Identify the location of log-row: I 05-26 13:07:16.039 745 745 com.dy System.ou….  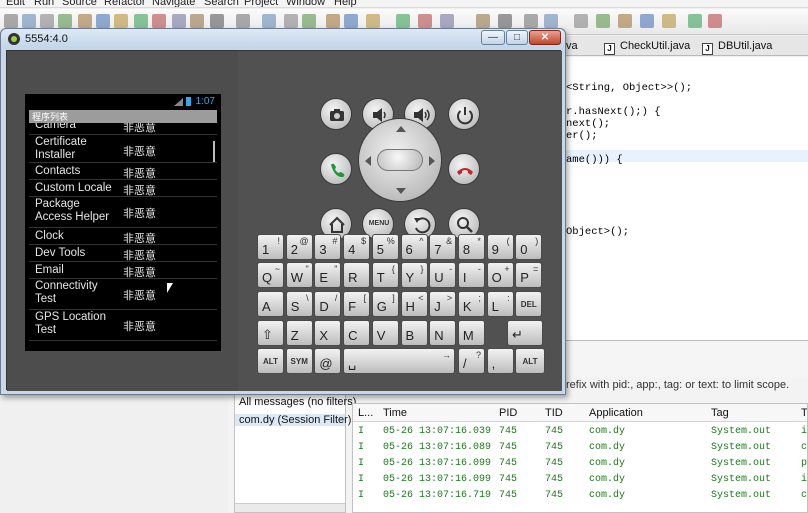
(580, 432).